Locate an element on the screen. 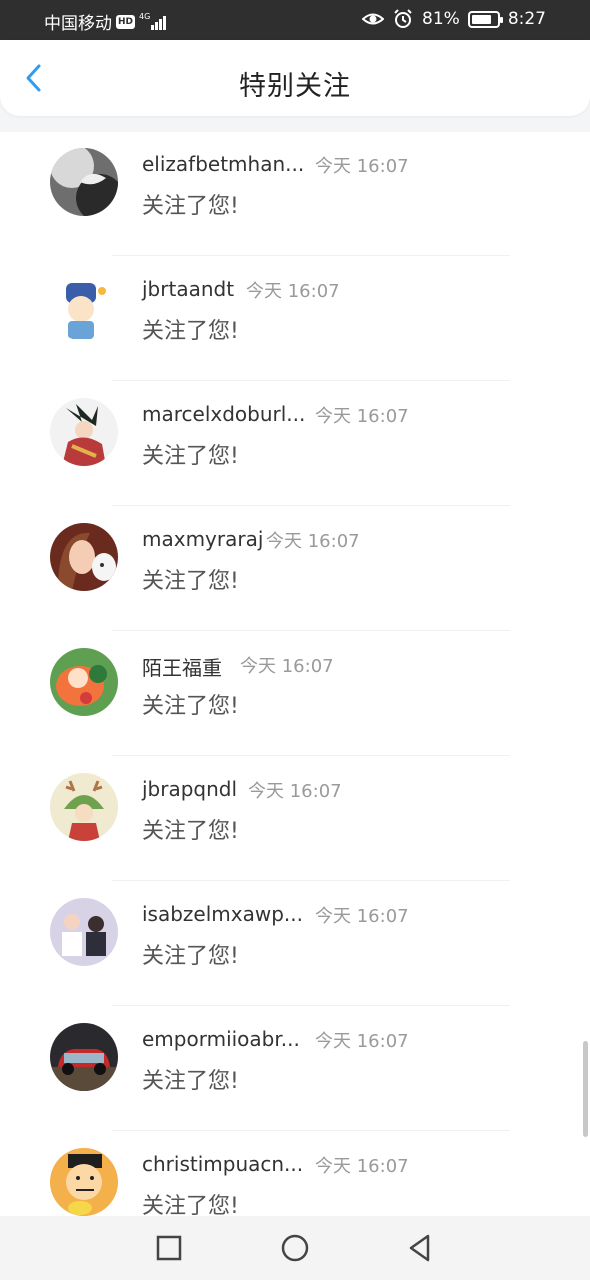  list-item: 陌王福重 今天 16:07 关注了您! is located at coordinates (295, 694).